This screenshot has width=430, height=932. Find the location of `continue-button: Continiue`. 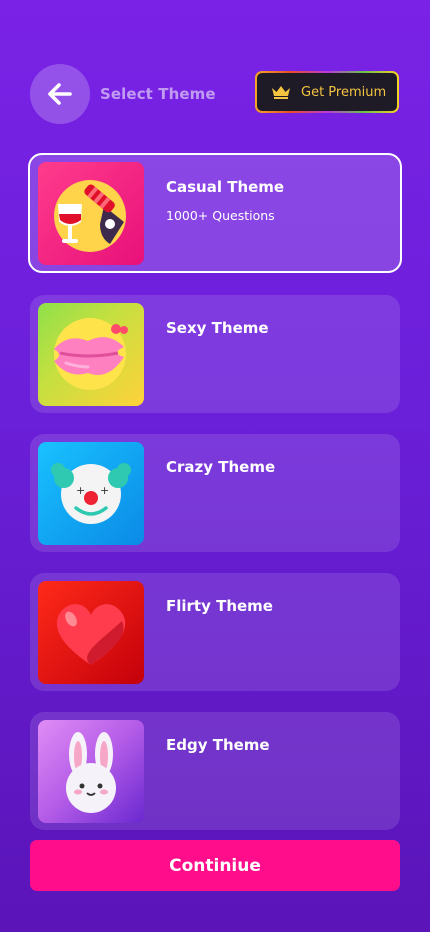

continue-button: Continiue is located at coordinates (215, 865).